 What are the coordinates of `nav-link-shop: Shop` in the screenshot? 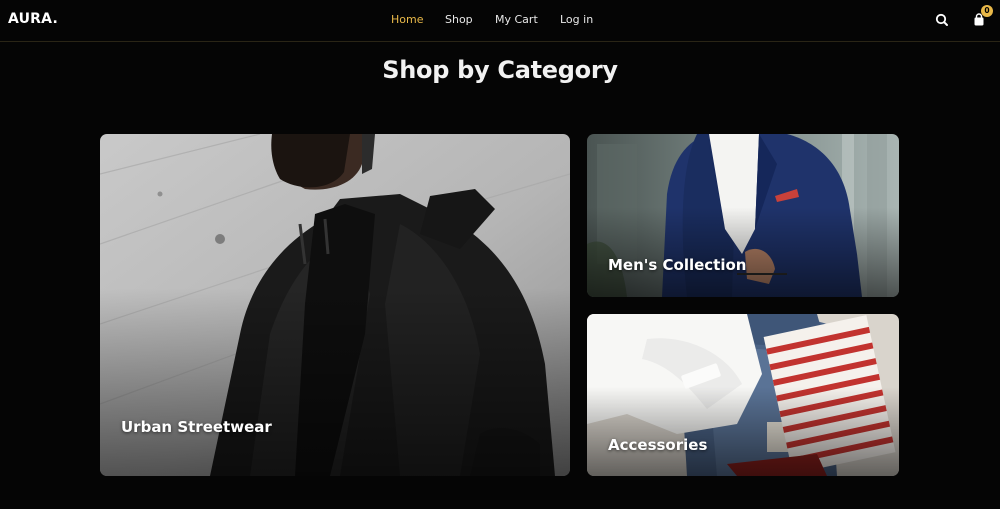 It's located at (459, 19).